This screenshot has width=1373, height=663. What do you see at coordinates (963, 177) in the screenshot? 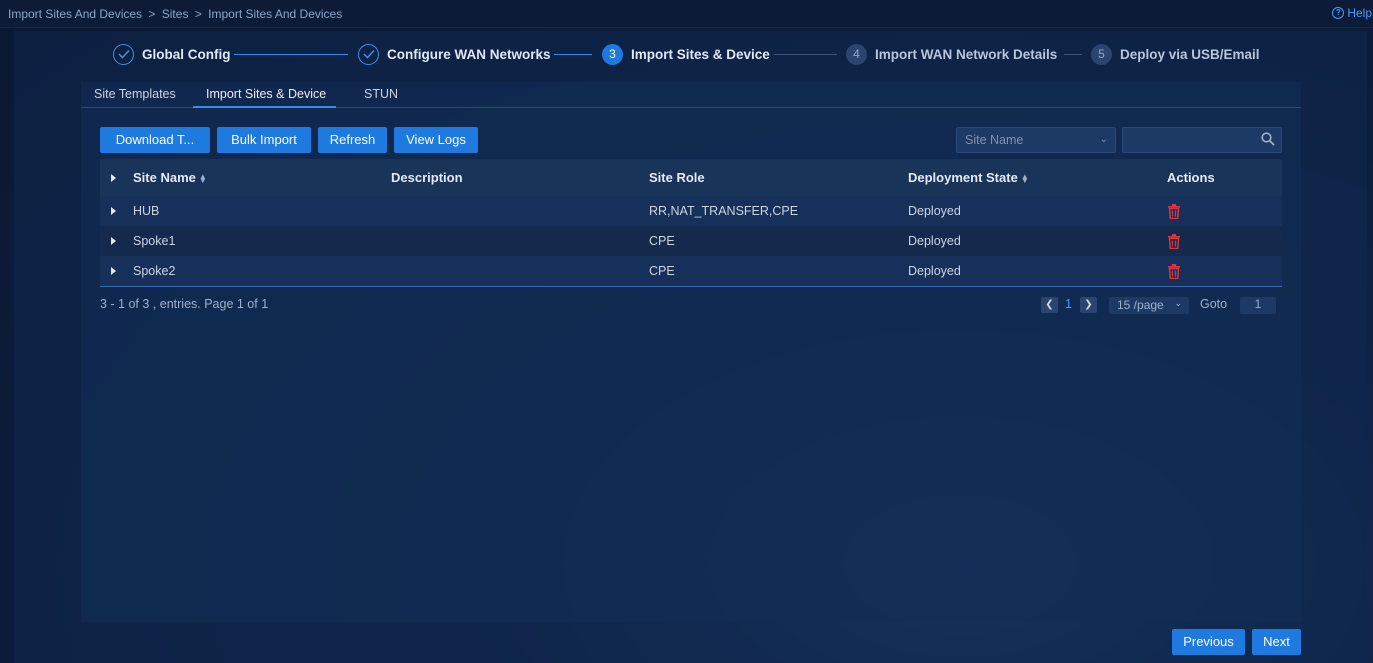
I see `column-header-label: Deployment State` at bounding box center [963, 177].